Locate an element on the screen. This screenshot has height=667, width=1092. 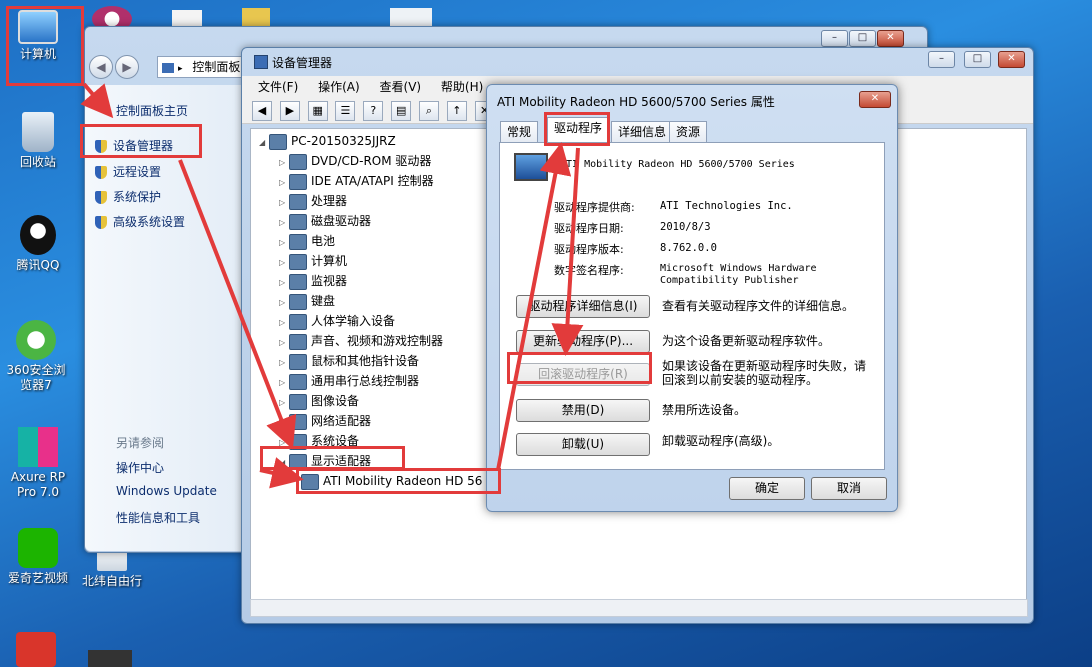
windows-update-link: Windows Update is located at coordinates (166, 491).